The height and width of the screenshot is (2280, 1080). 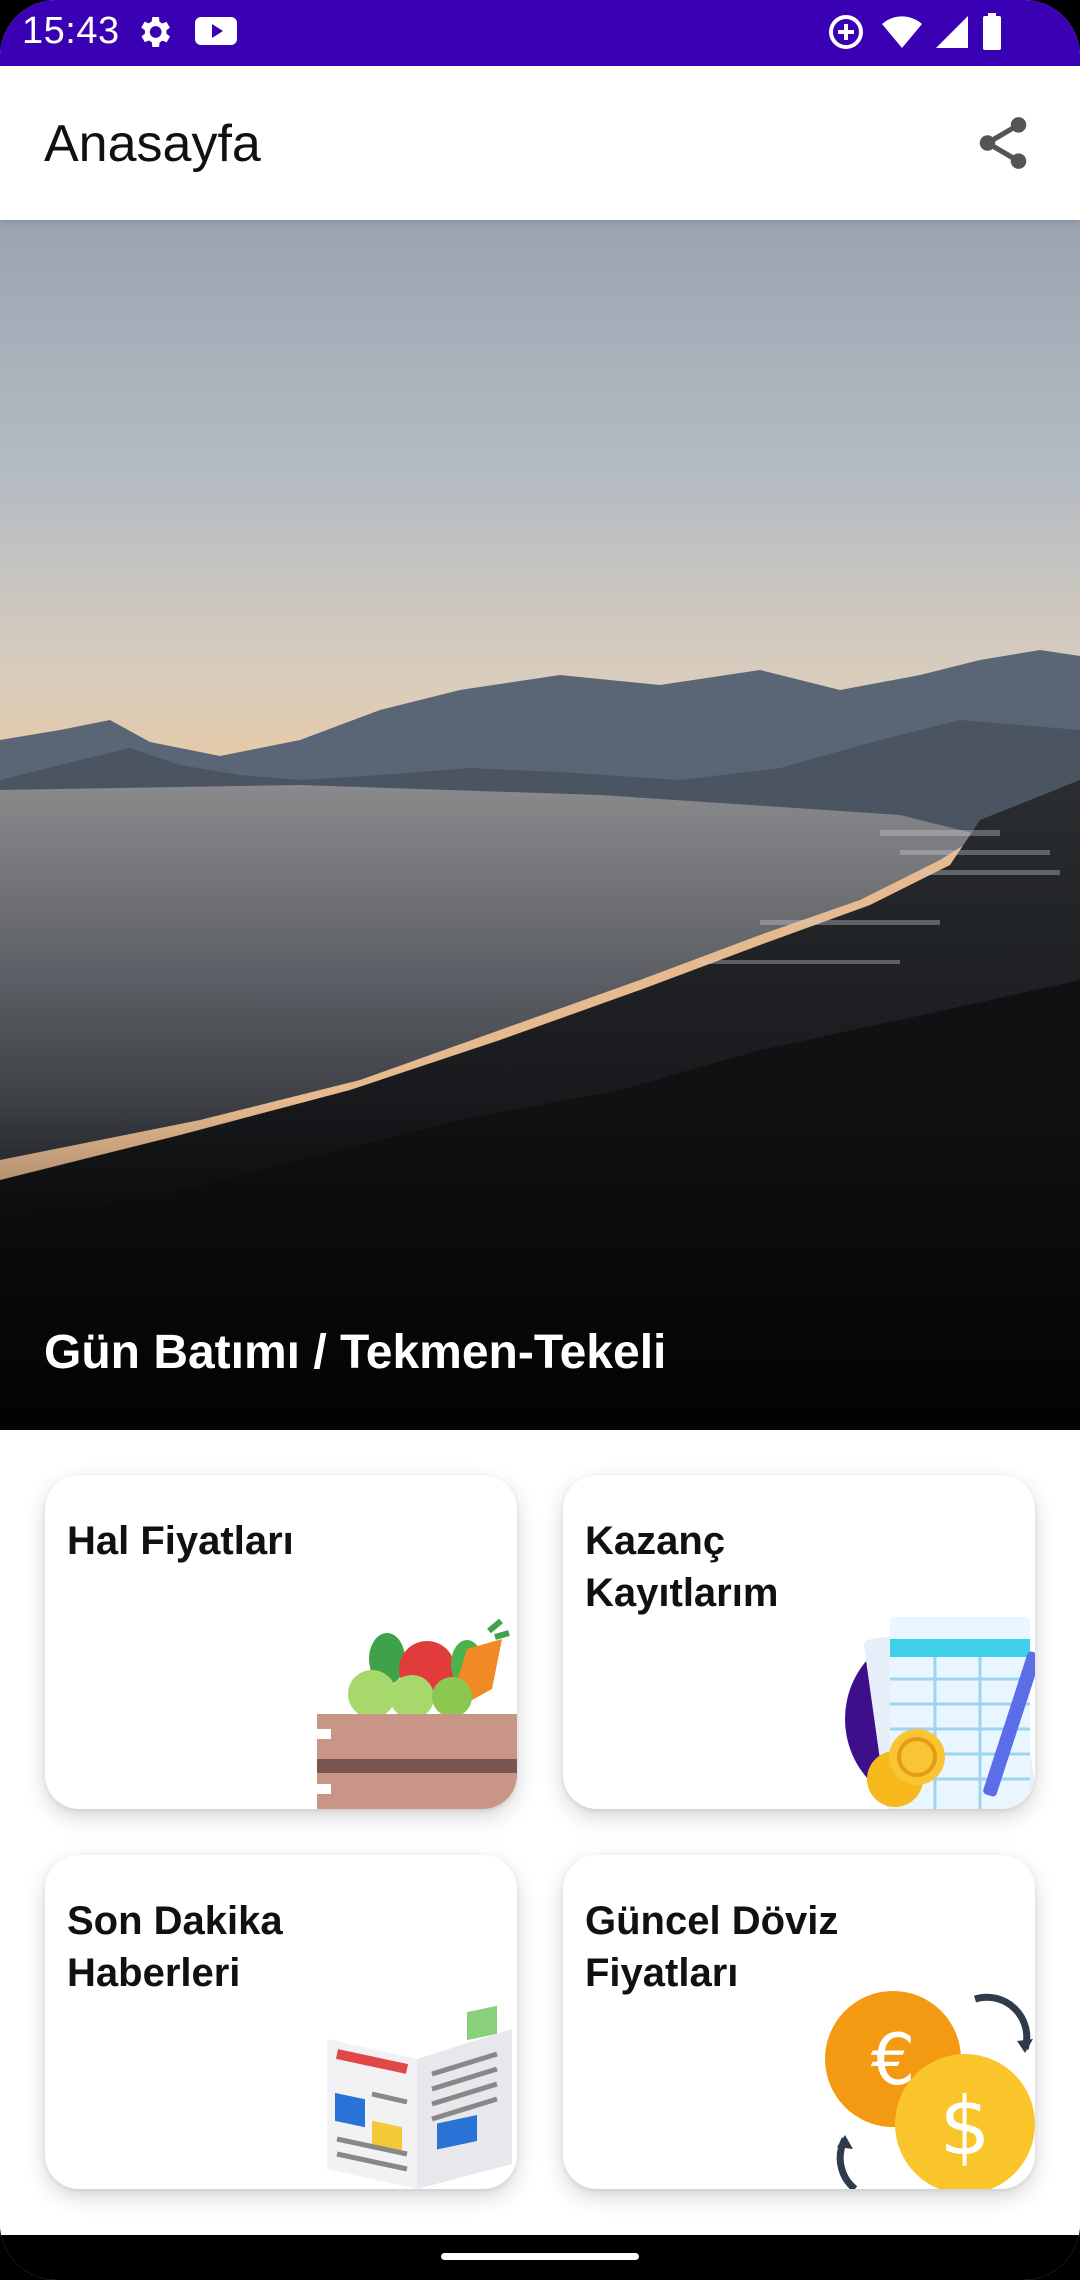 I want to click on battery-icon, so click(x=992, y=34).